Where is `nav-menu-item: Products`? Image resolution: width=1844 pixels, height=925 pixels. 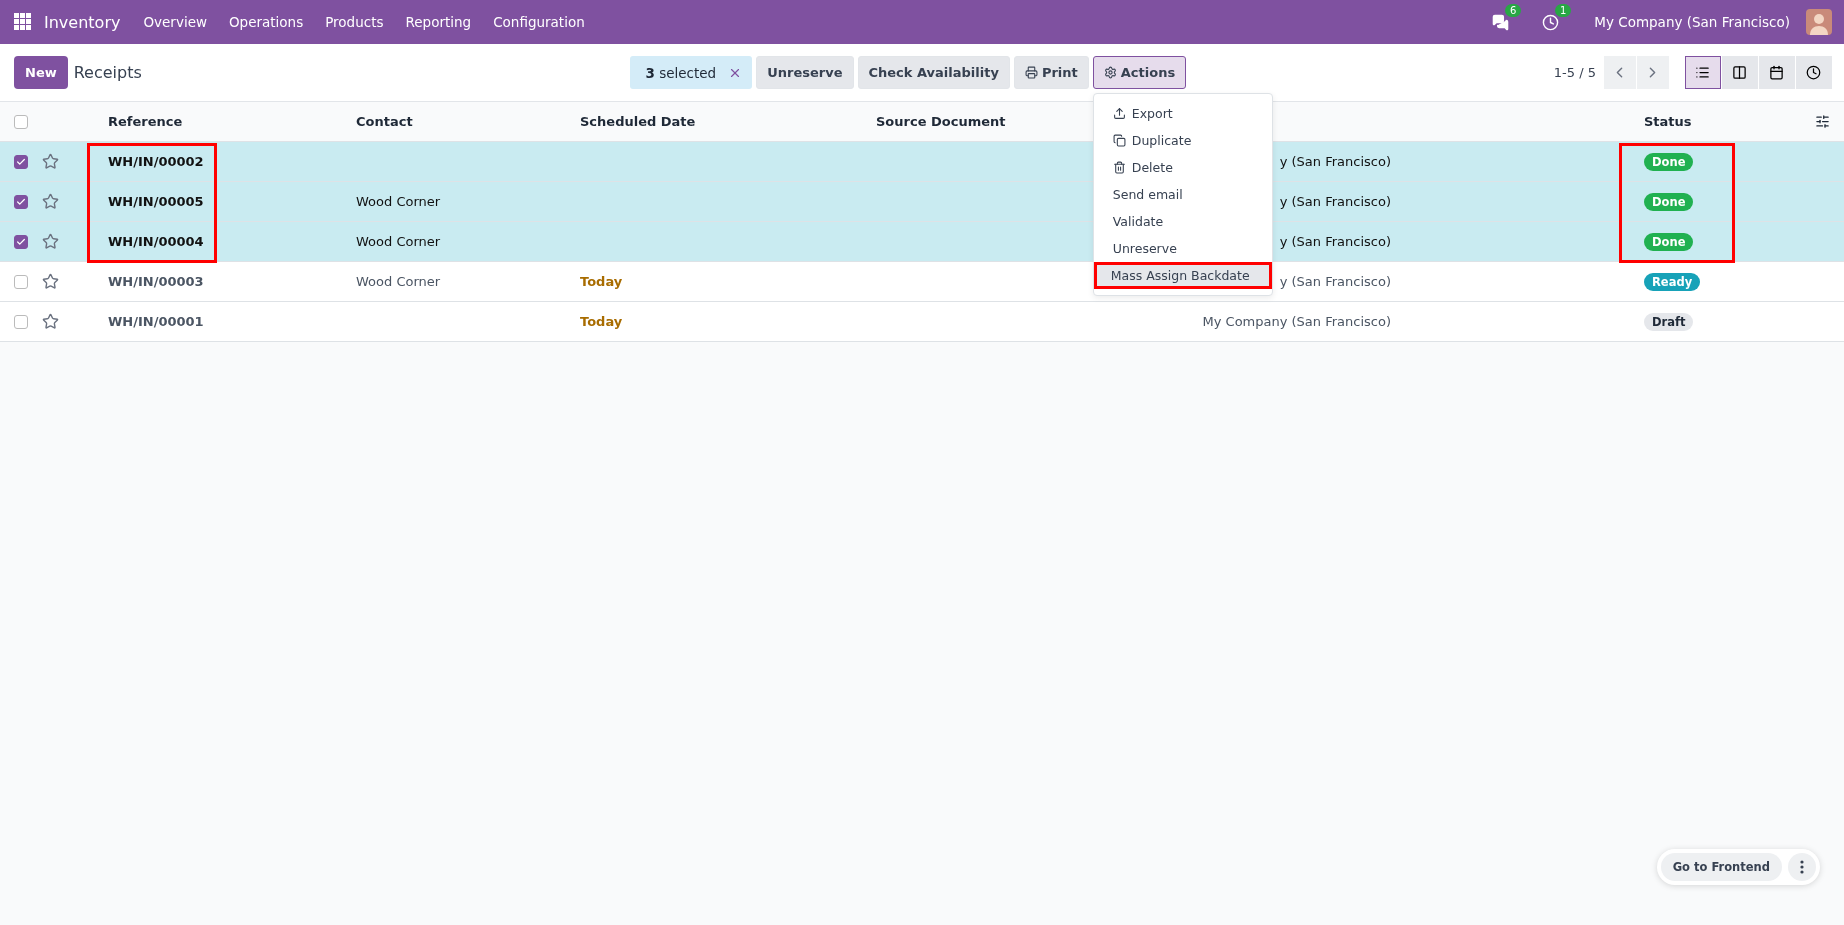
nav-menu-item: Products is located at coordinates (354, 22).